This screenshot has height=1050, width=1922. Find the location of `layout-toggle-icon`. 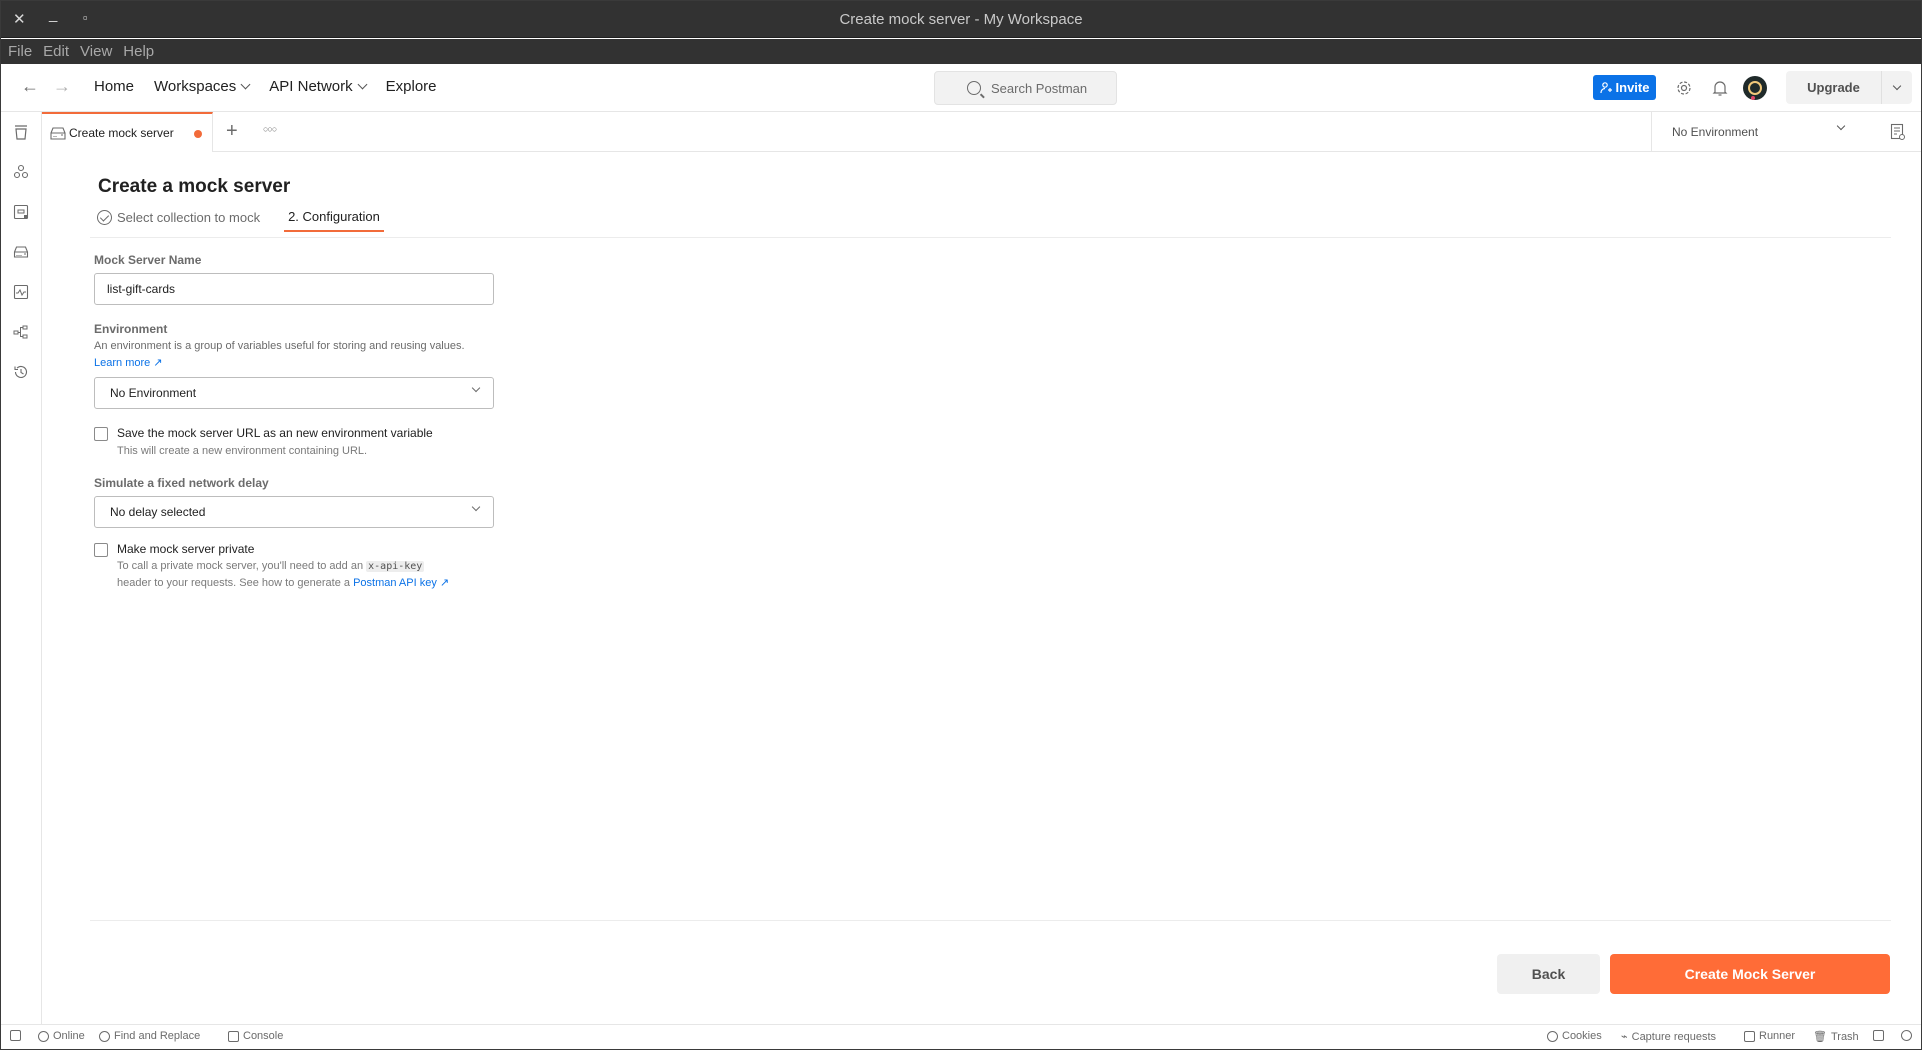

layout-toggle-icon is located at coordinates (1878, 1035).